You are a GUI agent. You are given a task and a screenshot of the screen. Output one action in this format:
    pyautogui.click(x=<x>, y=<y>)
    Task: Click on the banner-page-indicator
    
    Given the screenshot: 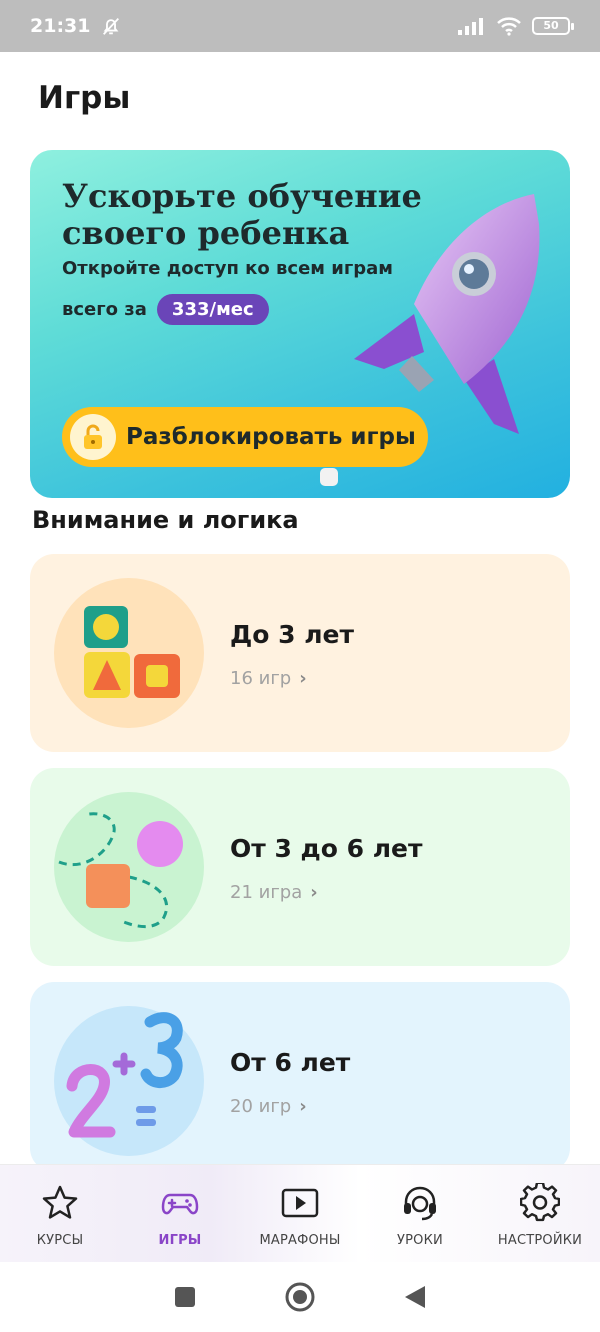 What is the action you would take?
    pyautogui.click(x=329, y=477)
    